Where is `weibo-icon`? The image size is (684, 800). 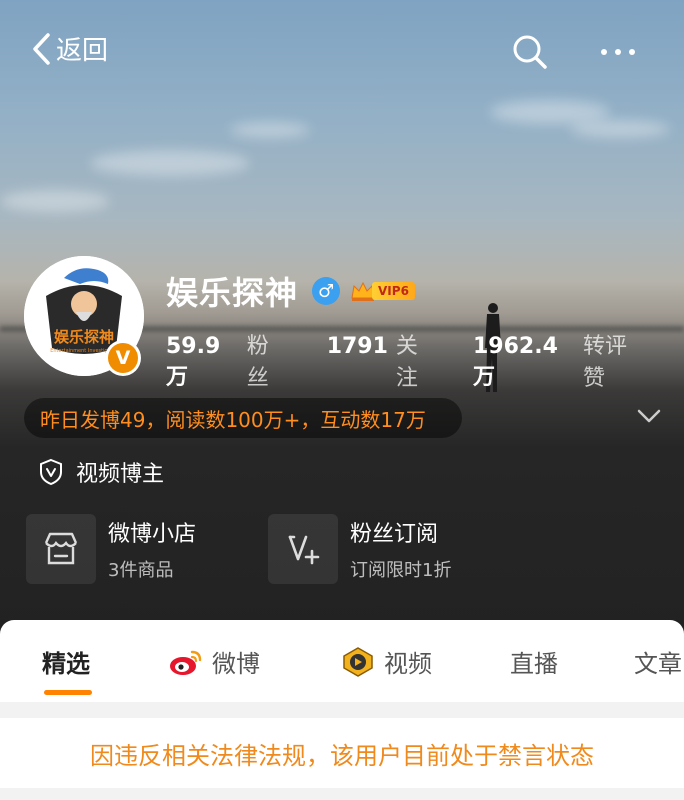 weibo-icon is located at coordinates (186, 662).